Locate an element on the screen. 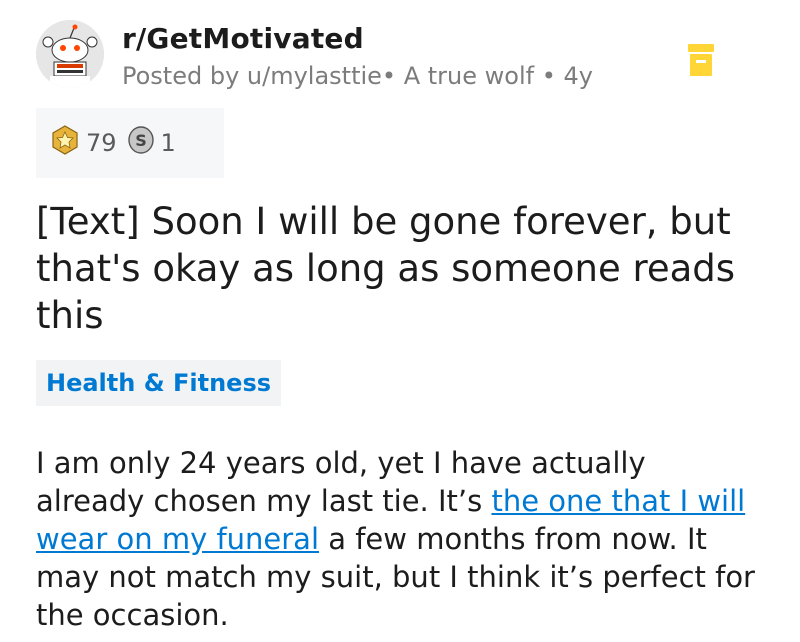  user-flair: • A true wolf is located at coordinates (458, 76).